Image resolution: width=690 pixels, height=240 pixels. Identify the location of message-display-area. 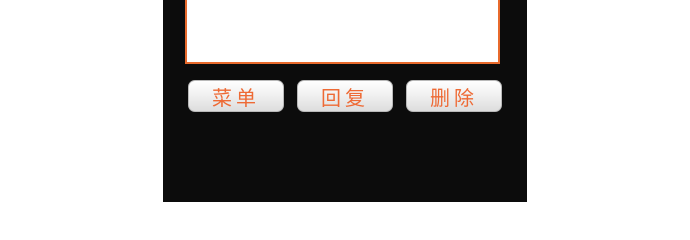
(342, 32).